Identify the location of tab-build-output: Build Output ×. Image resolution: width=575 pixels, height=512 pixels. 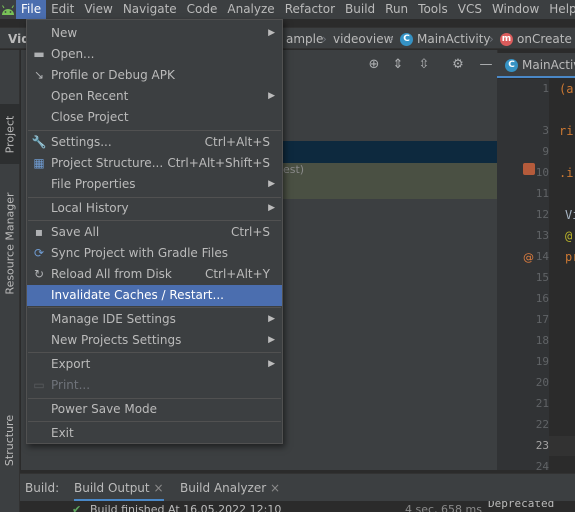
(119, 488).